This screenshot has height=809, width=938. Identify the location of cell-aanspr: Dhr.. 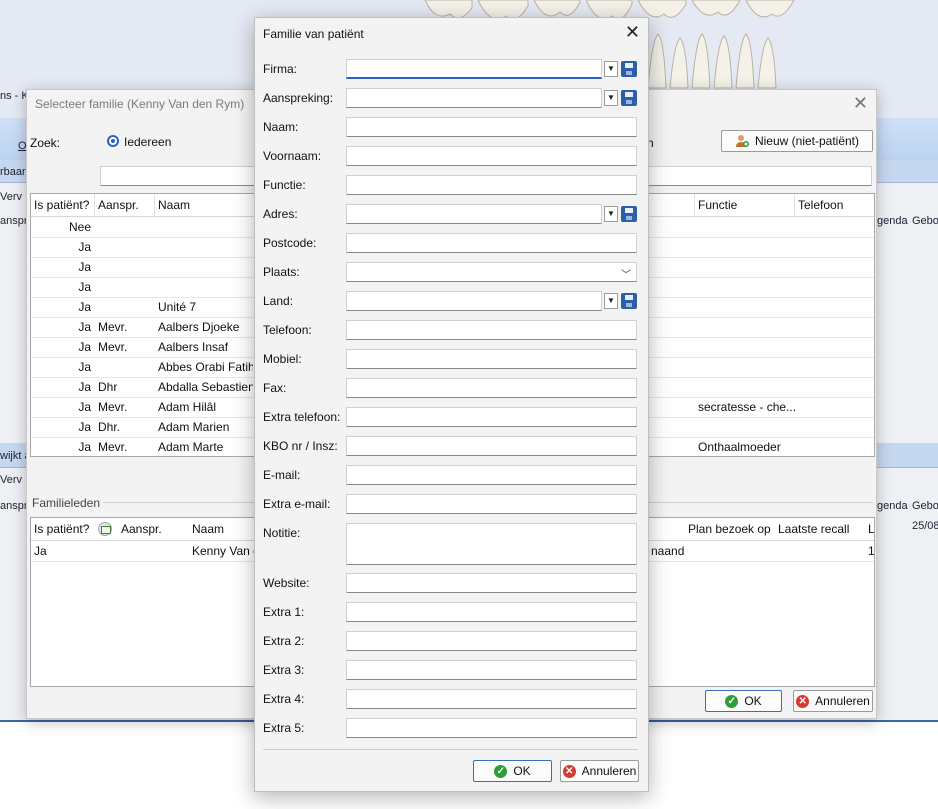
(109, 427).